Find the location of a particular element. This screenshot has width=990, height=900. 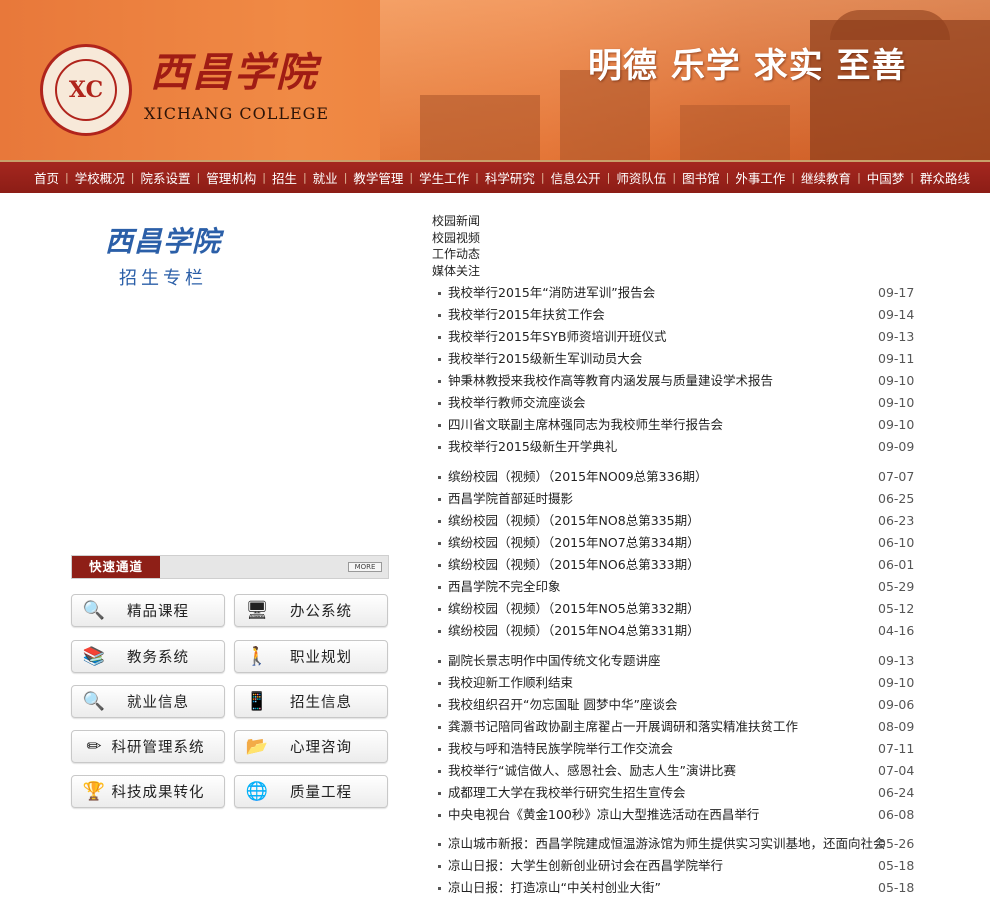

news-item: 缤纷校园（视频）（2015年NO5总第332期） 05-12 is located at coordinates (676, 609).